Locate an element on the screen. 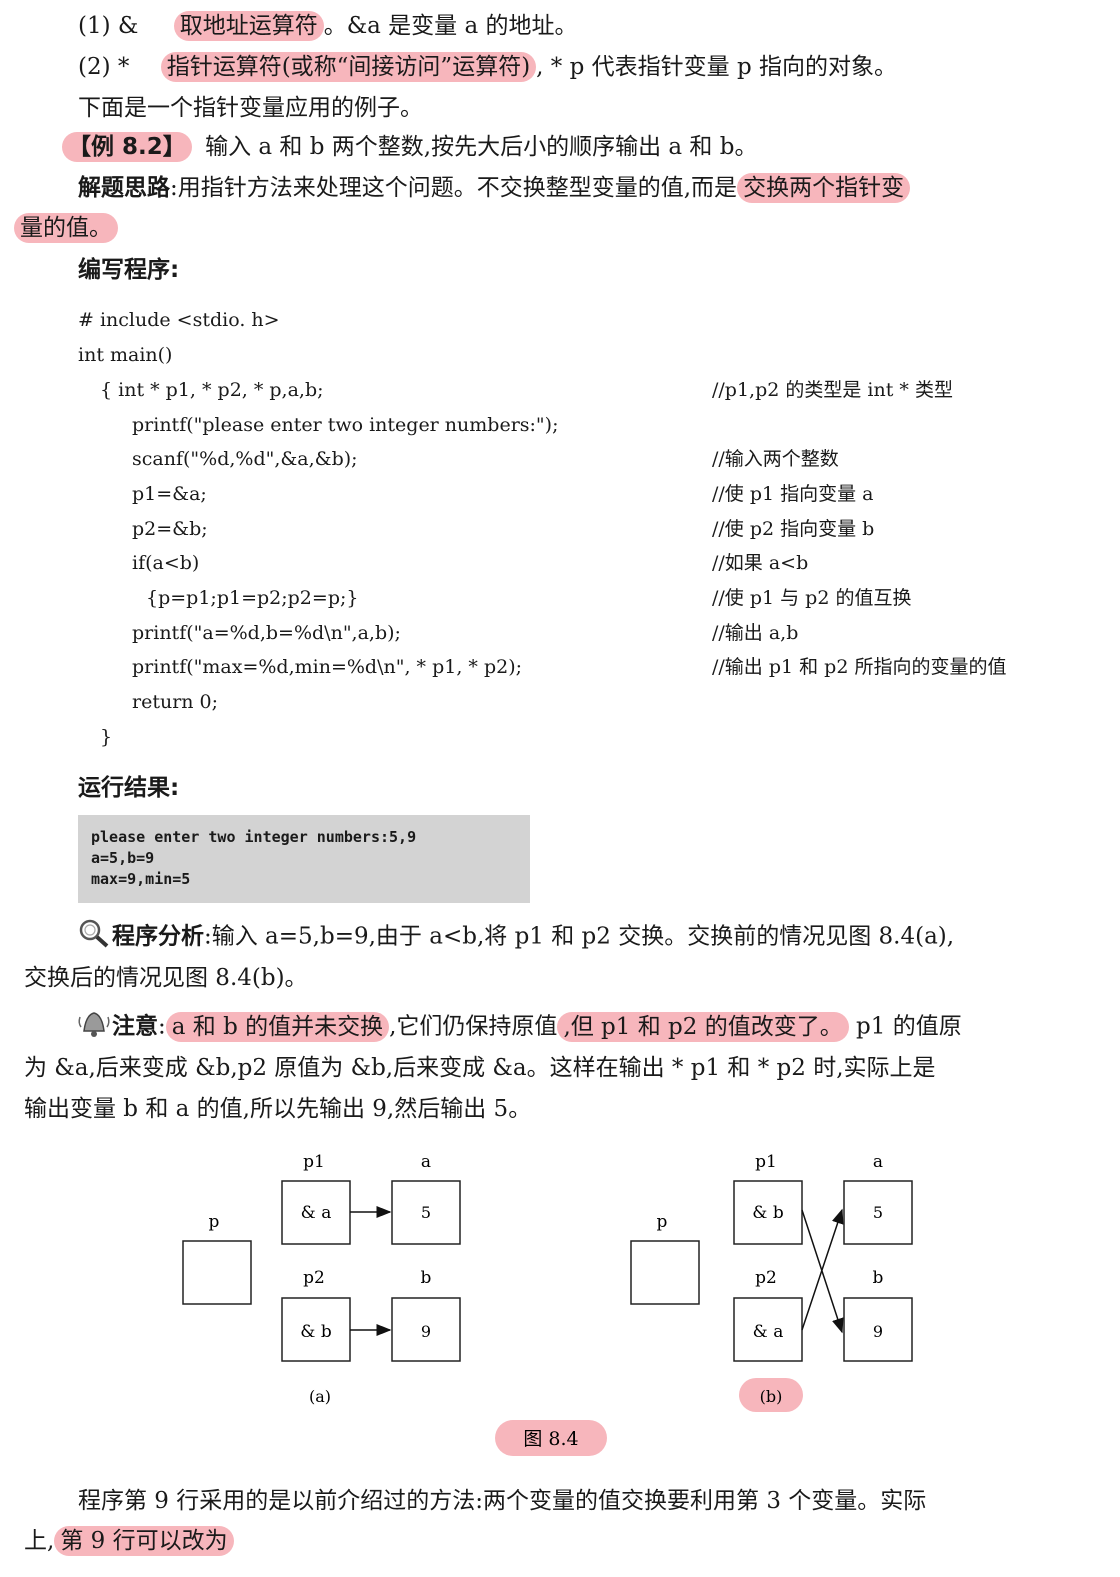  code-comment: //输入两个整数 is located at coordinates (775, 459).